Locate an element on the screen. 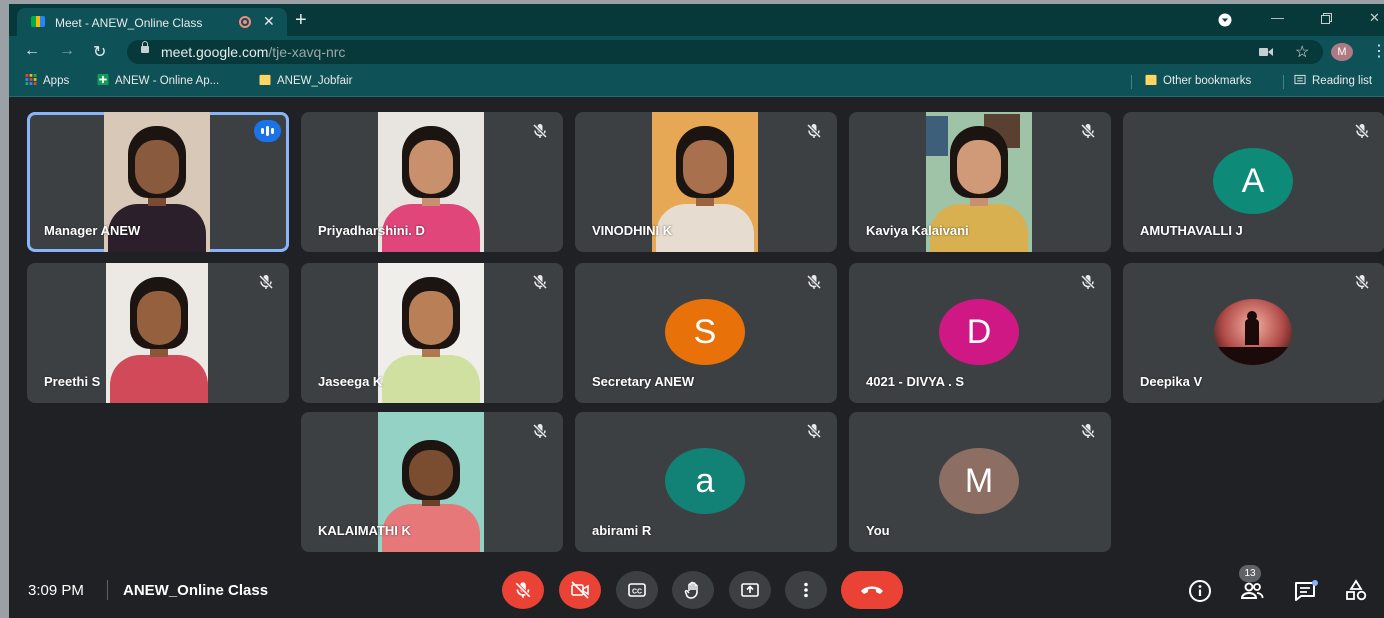 Image resolution: width=1384 pixels, height=618 pixels. participant-tile-kalaimathi: KALAIMATHI K is located at coordinates (432, 482).